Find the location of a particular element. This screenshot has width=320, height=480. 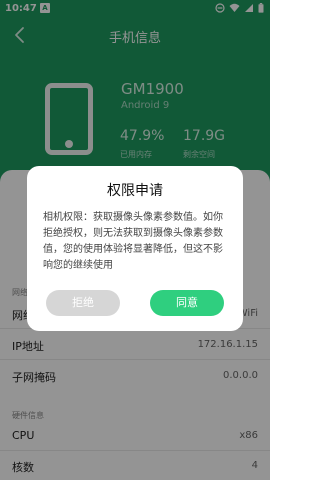

agree-button: 同意 is located at coordinates (187, 303).